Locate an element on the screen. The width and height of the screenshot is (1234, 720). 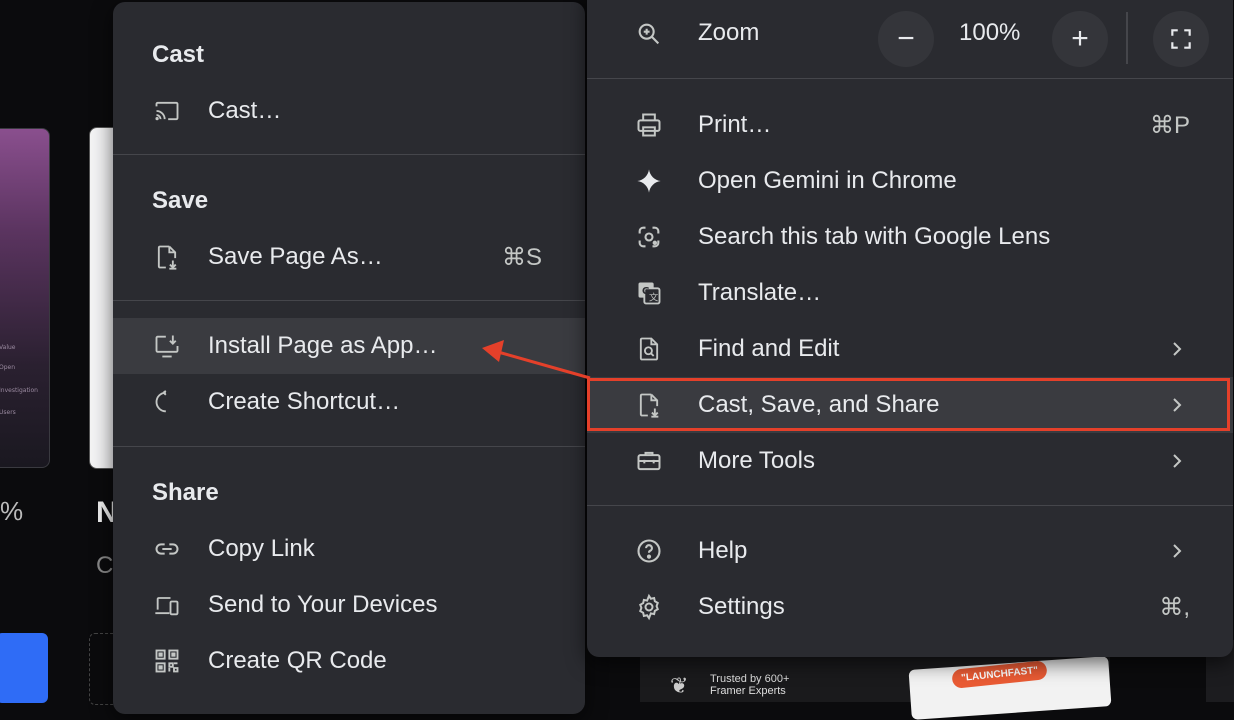
section-title-share: Share is located at coordinates (185, 492).